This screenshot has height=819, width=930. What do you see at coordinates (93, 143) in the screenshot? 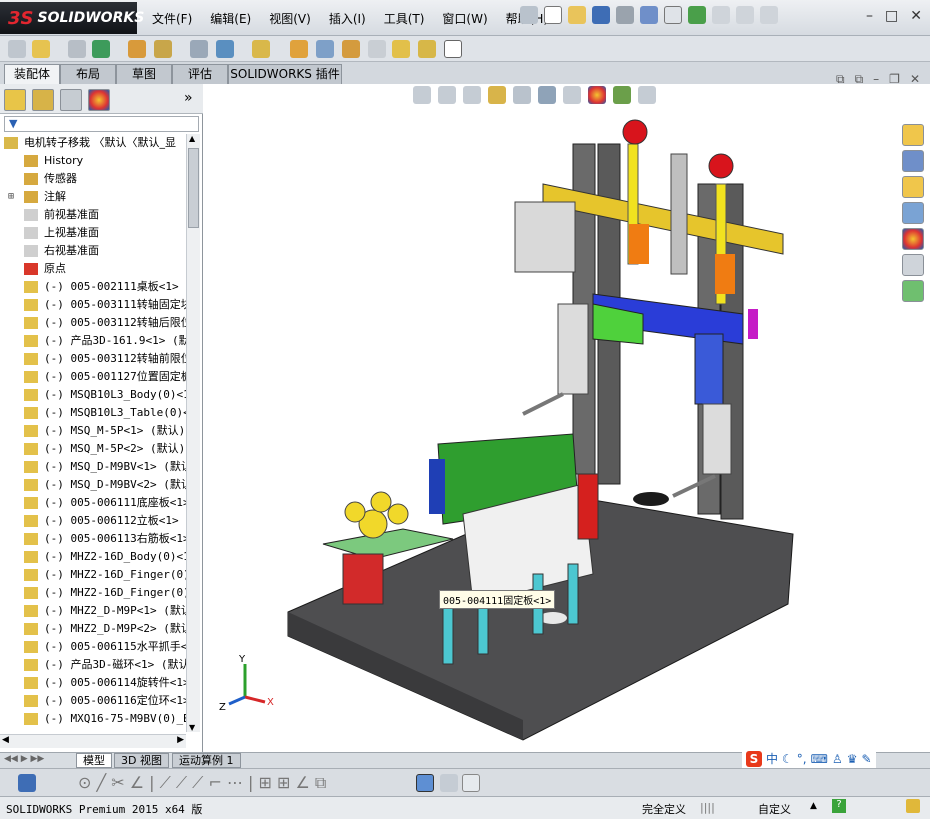
I see `tree-root: 电机转子移栽 〈默认〈默认_显` at bounding box center [93, 143].